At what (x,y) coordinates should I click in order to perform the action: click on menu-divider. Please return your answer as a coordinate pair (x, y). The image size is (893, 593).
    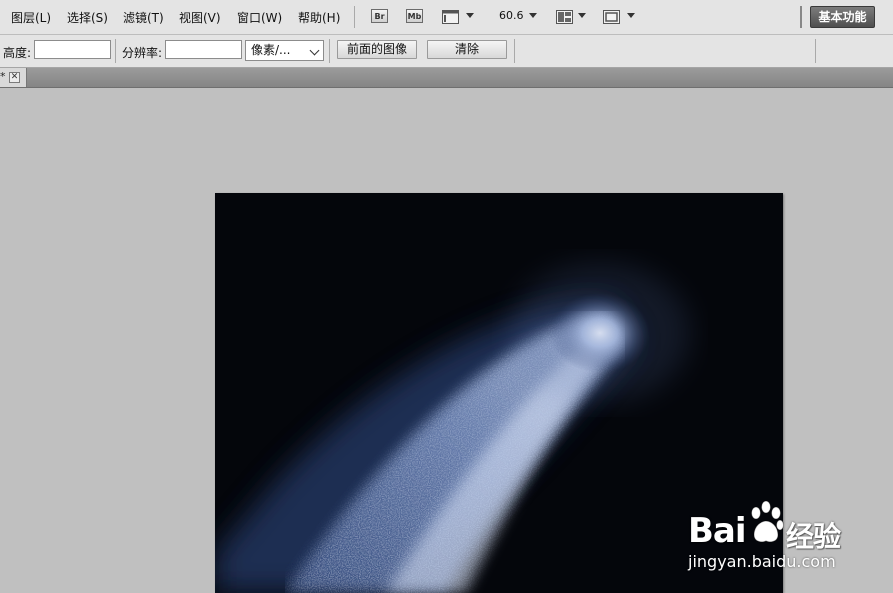
    Looking at the image, I should click on (354, 17).